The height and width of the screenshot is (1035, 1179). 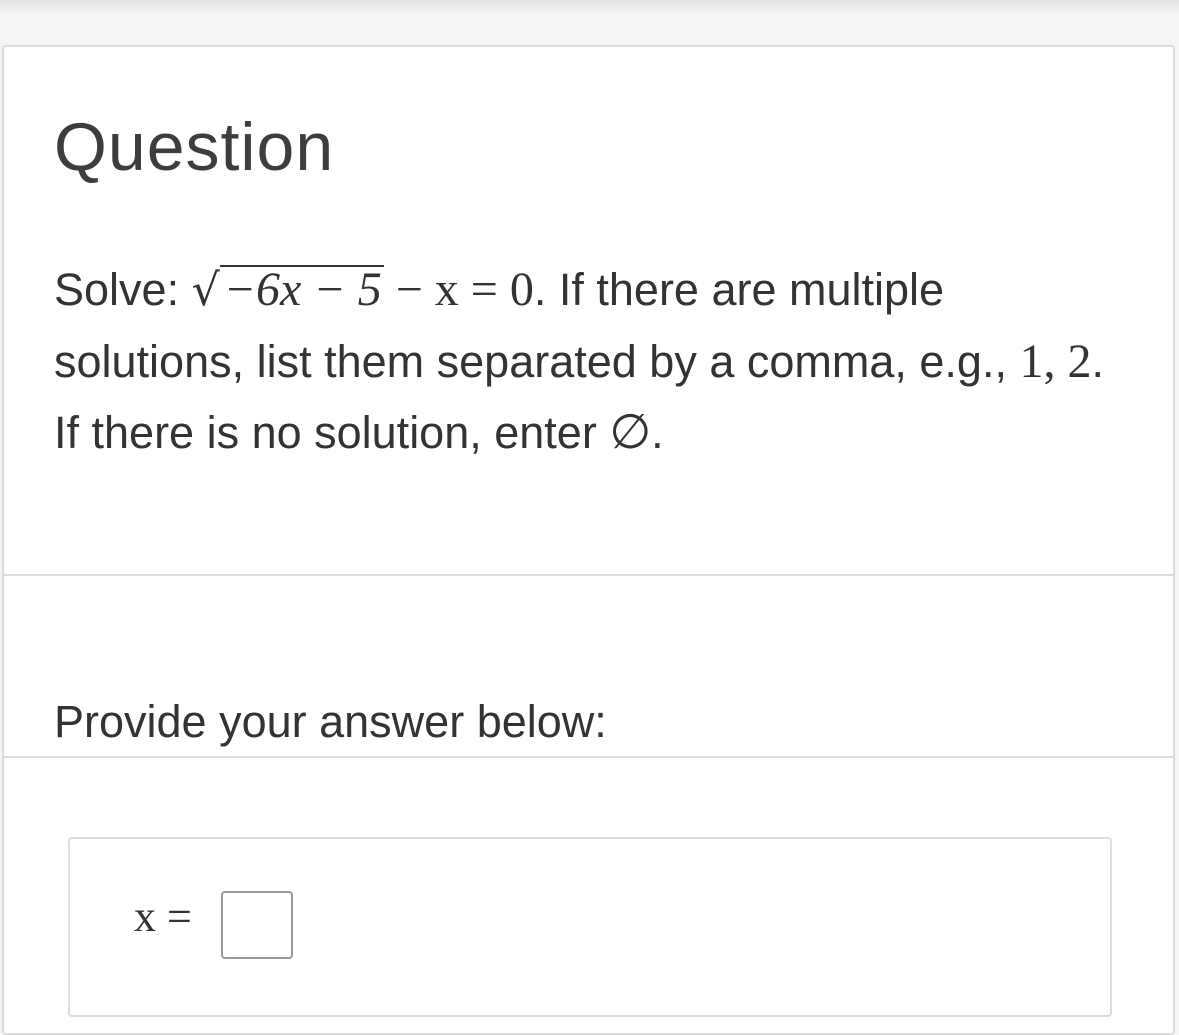 I want to click on radical-icon: √, so click(x=205, y=290).